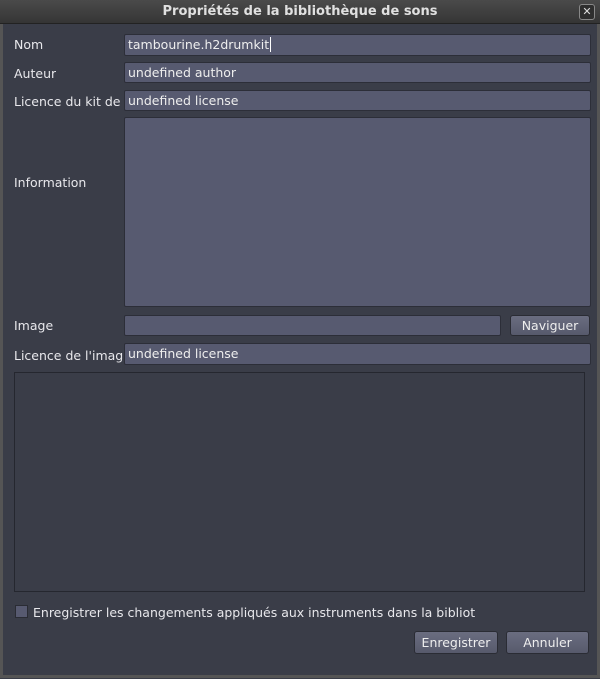 This screenshot has height=679, width=600. What do you see at coordinates (312, 325) in the screenshot?
I see `image-input` at bounding box center [312, 325].